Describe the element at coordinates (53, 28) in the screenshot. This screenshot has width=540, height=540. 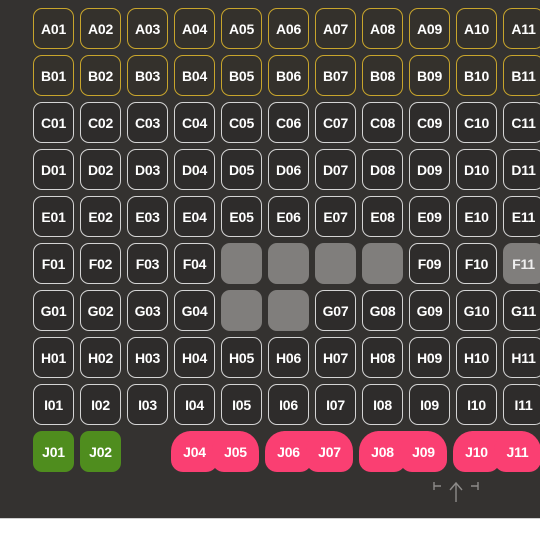
I see `seat-a01: A01` at that location.